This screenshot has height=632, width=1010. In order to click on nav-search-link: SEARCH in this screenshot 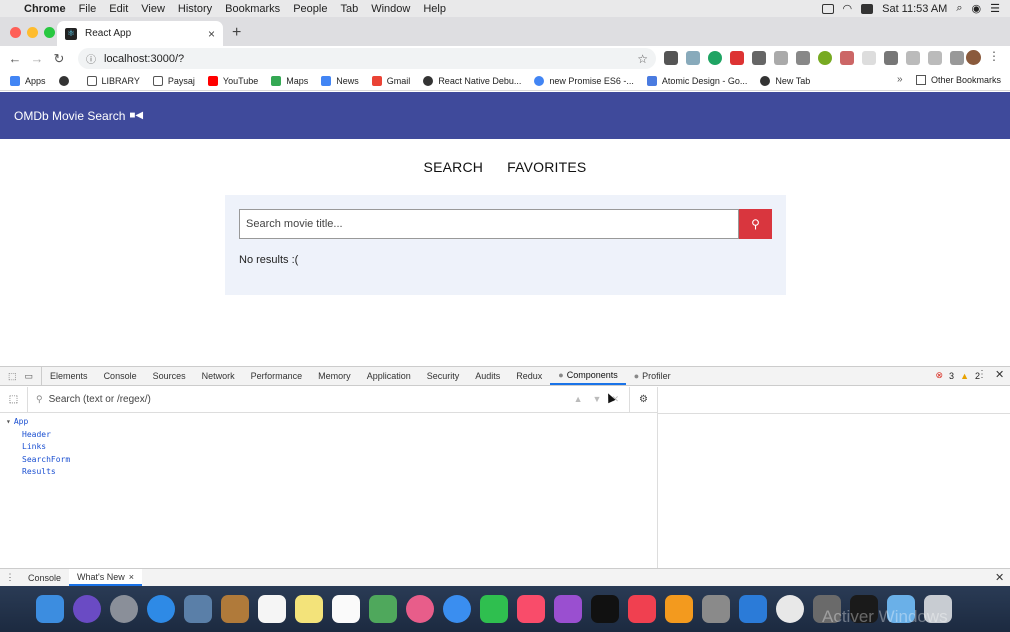, I will do `click(454, 167)`.